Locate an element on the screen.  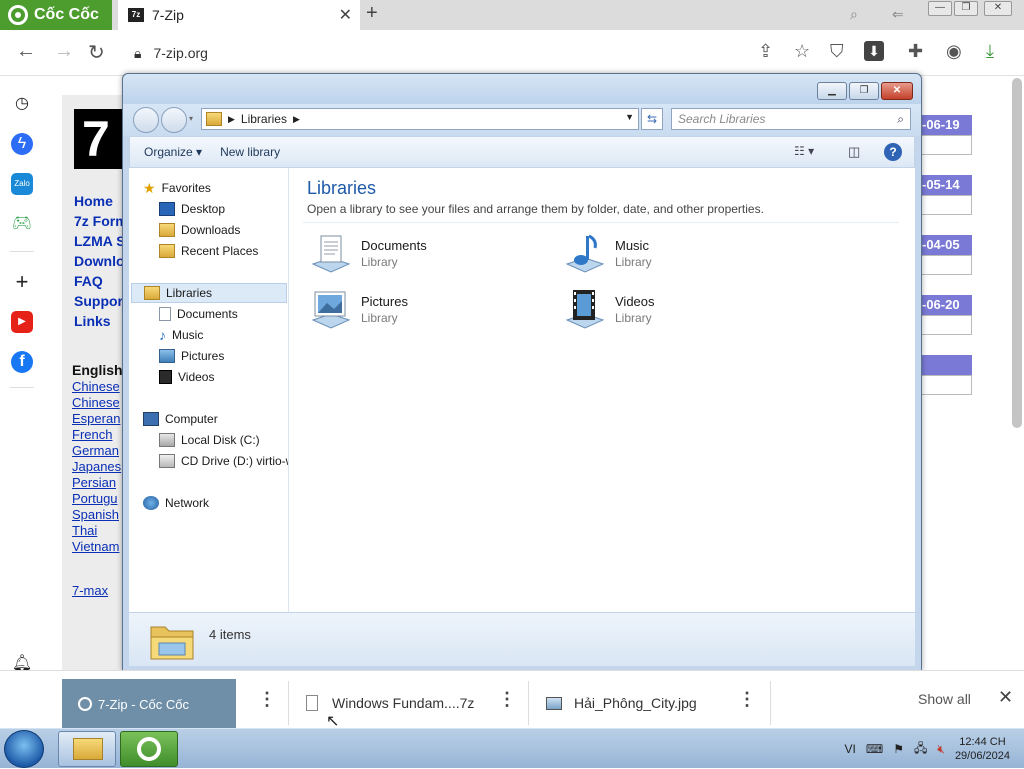
zalo-icon: Zalo is located at coordinates (22, 184).